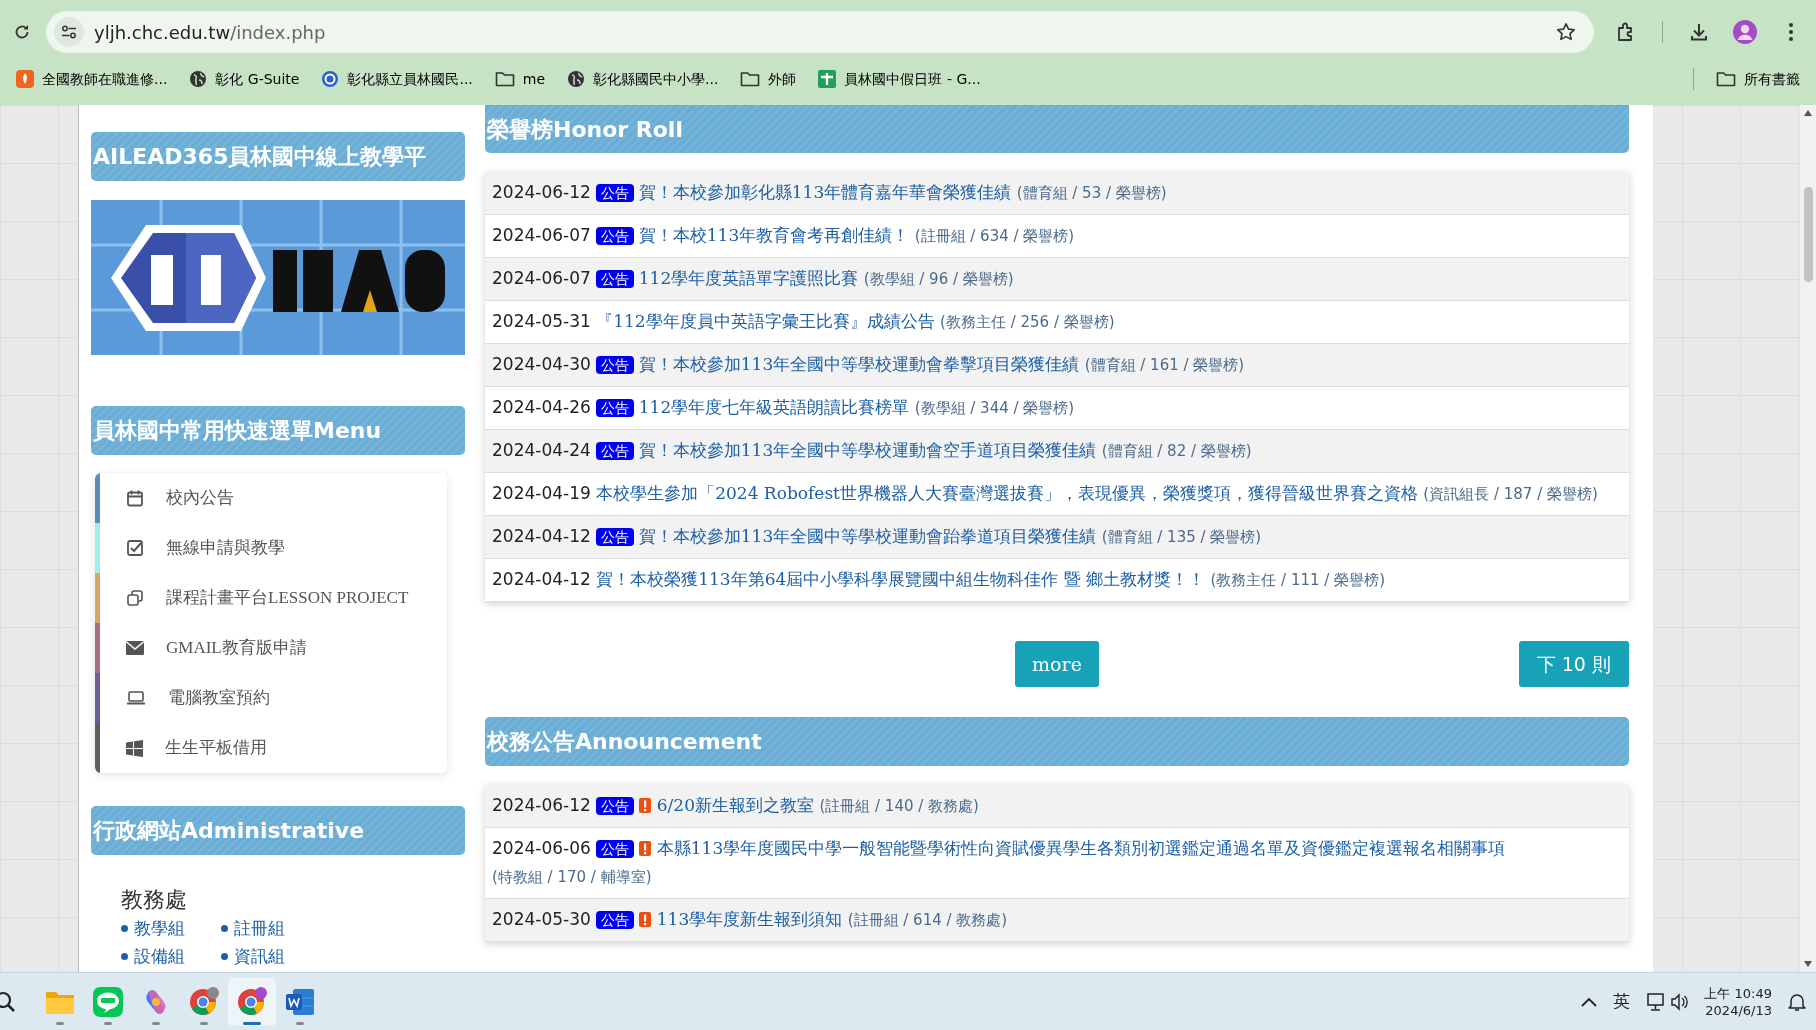 This screenshot has width=1816, height=1030. Describe the element at coordinates (1758, 79) in the screenshot. I see `bookmark-folder-link: 所有書籤` at that location.